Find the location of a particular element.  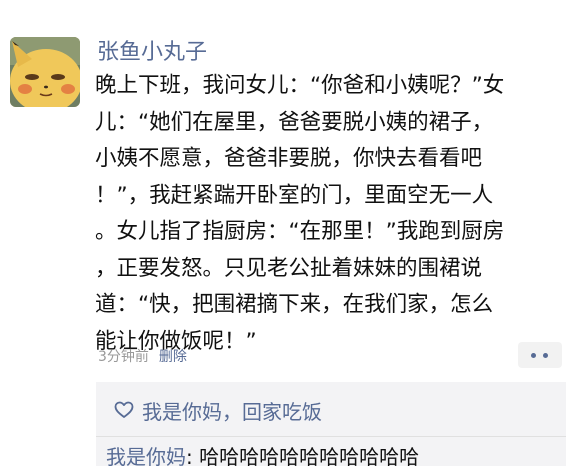

post-timestamp: 3分钟前 is located at coordinates (123, 357).